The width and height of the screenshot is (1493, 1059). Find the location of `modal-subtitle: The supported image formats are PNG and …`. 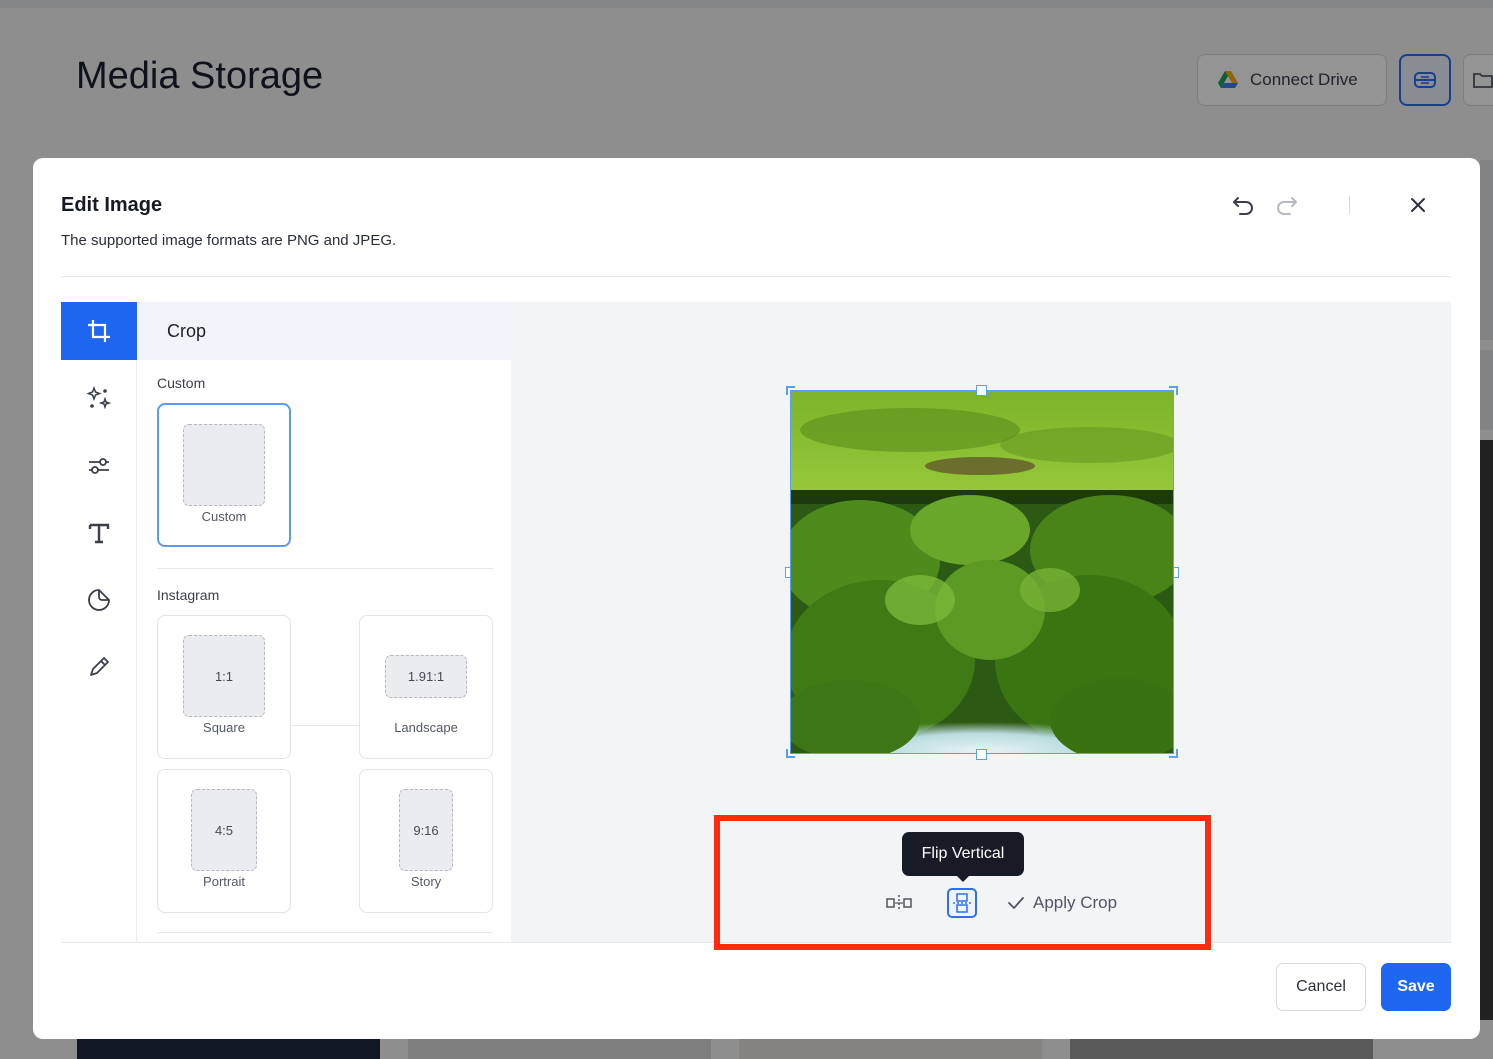

modal-subtitle: The supported image formats are PNG and … is located at coordinates (229, 240).